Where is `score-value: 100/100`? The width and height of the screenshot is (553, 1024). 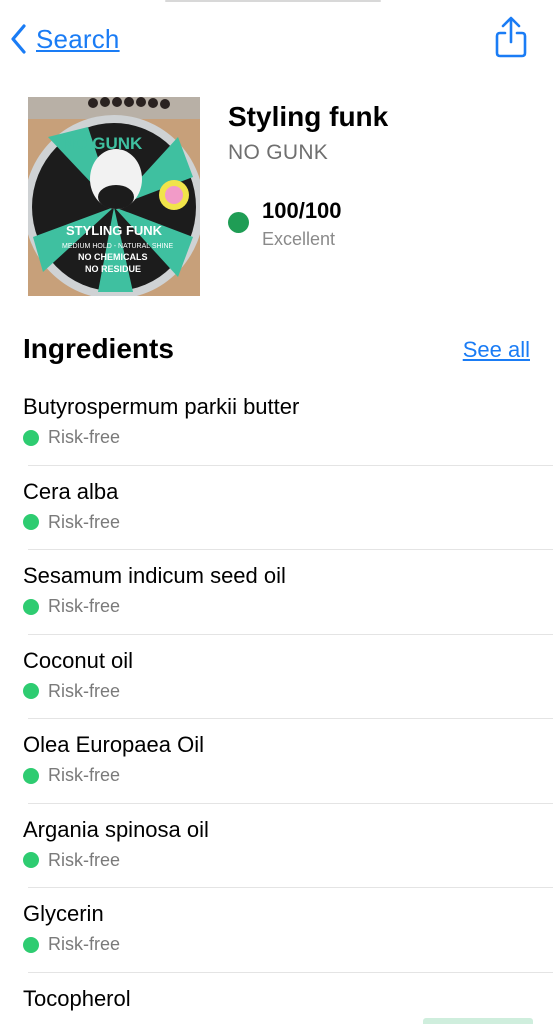
score-value: 100/100 is located at coordinates (302, 210).